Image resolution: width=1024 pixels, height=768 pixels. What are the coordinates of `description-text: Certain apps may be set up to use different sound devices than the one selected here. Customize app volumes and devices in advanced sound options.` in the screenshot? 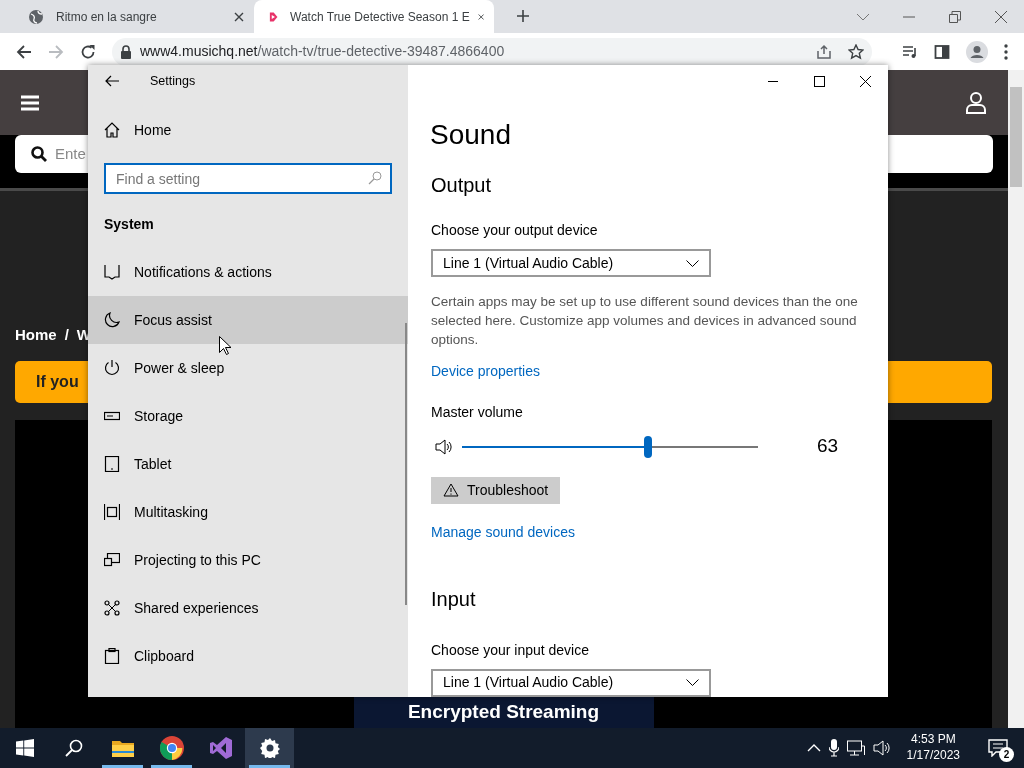 It's located at (645, 321).